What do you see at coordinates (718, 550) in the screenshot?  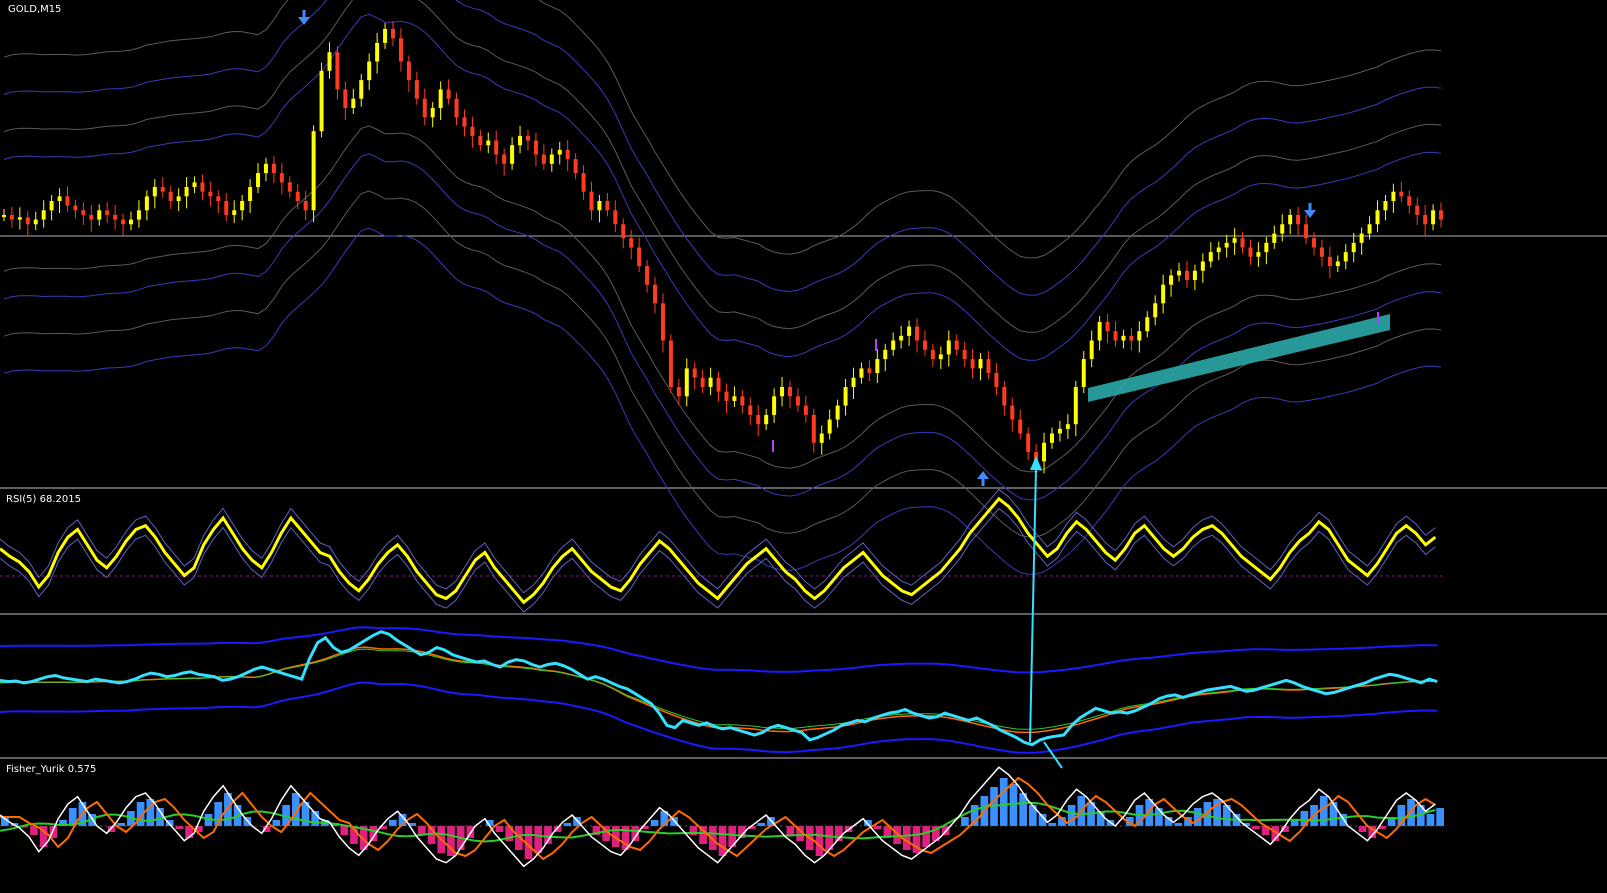 I see `rsi-main-line` at bounding box center [718, 550].